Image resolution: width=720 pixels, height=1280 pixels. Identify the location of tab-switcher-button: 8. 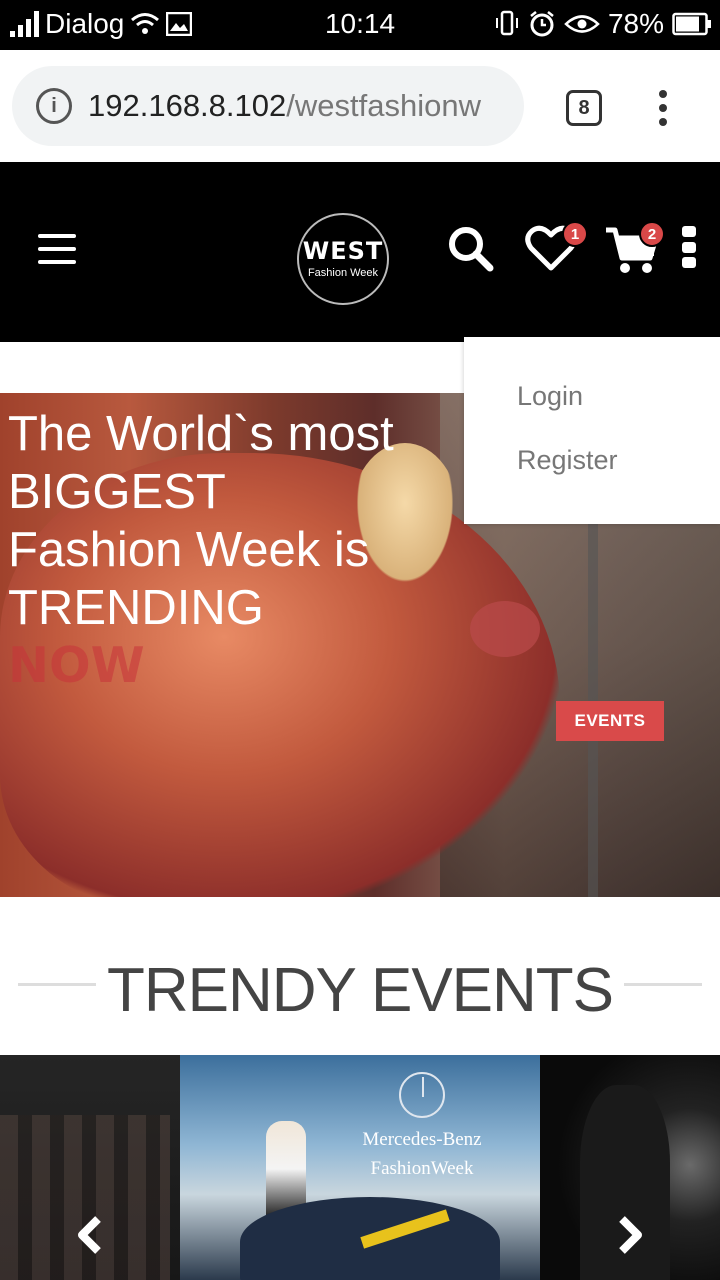
(584, 108).